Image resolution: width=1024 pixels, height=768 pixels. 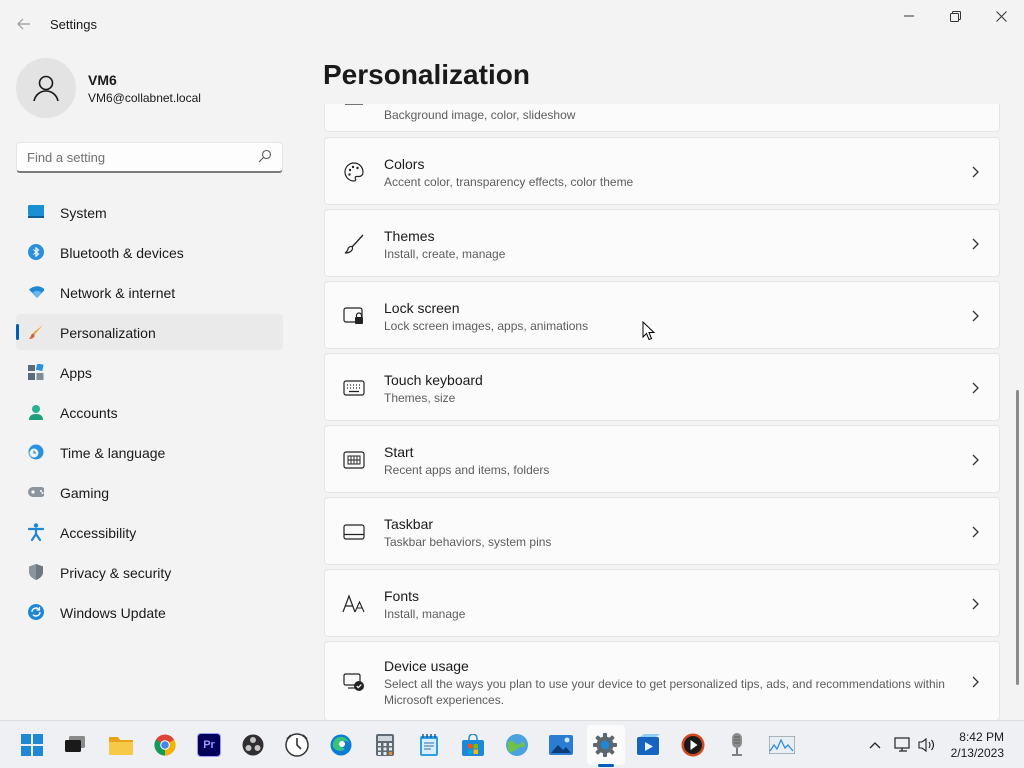 I want to click on search-input, so click(x=132, y=157).